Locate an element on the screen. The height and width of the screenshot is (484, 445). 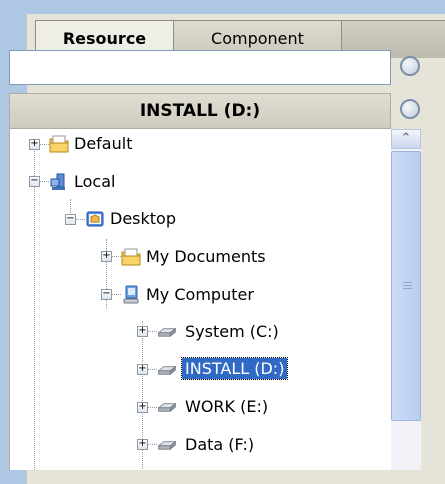
tree-node-label: Local is located at coordinates (95, 181).